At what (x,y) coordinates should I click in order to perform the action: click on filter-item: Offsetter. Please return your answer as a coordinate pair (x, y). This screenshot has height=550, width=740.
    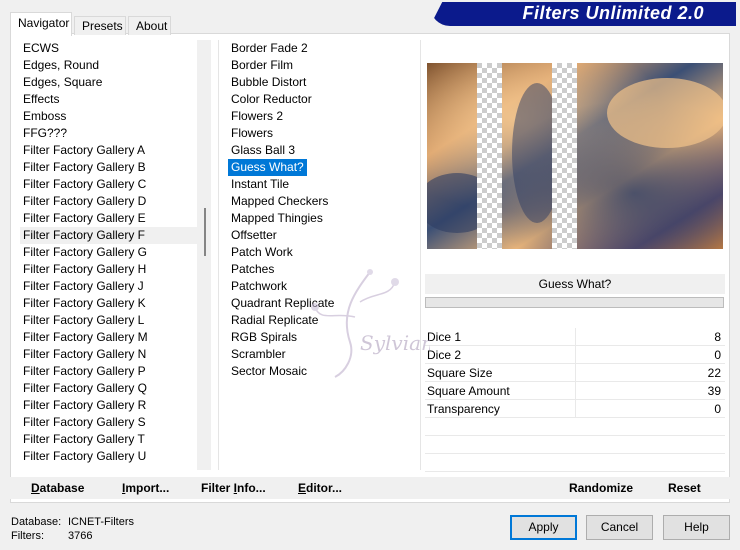
    Looking at the image, I should click on (323, 235).